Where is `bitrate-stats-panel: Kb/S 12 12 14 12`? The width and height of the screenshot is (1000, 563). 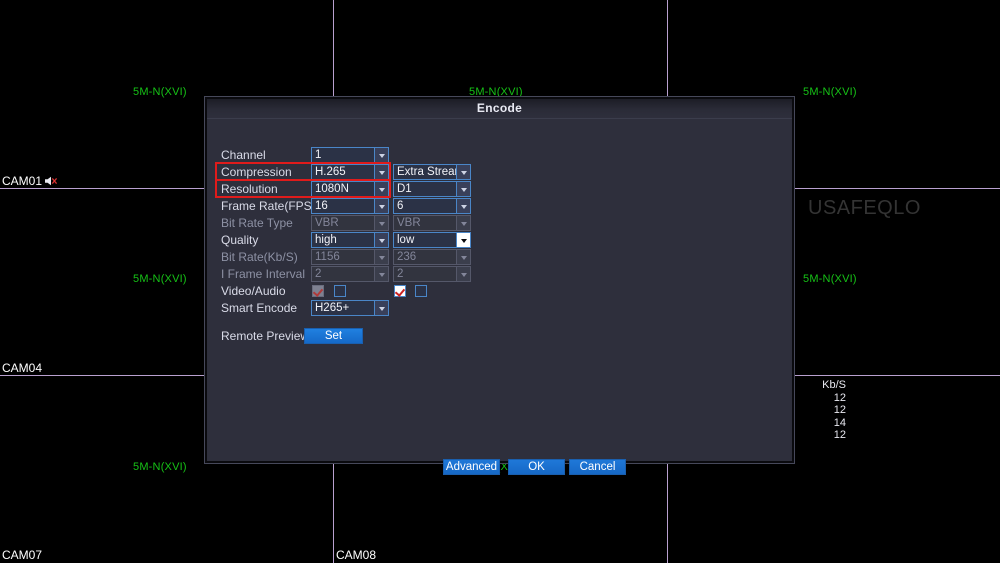 bitrate-stats-panel: Kb/S 12 12 14 12 is located at coordinates (816, 410).